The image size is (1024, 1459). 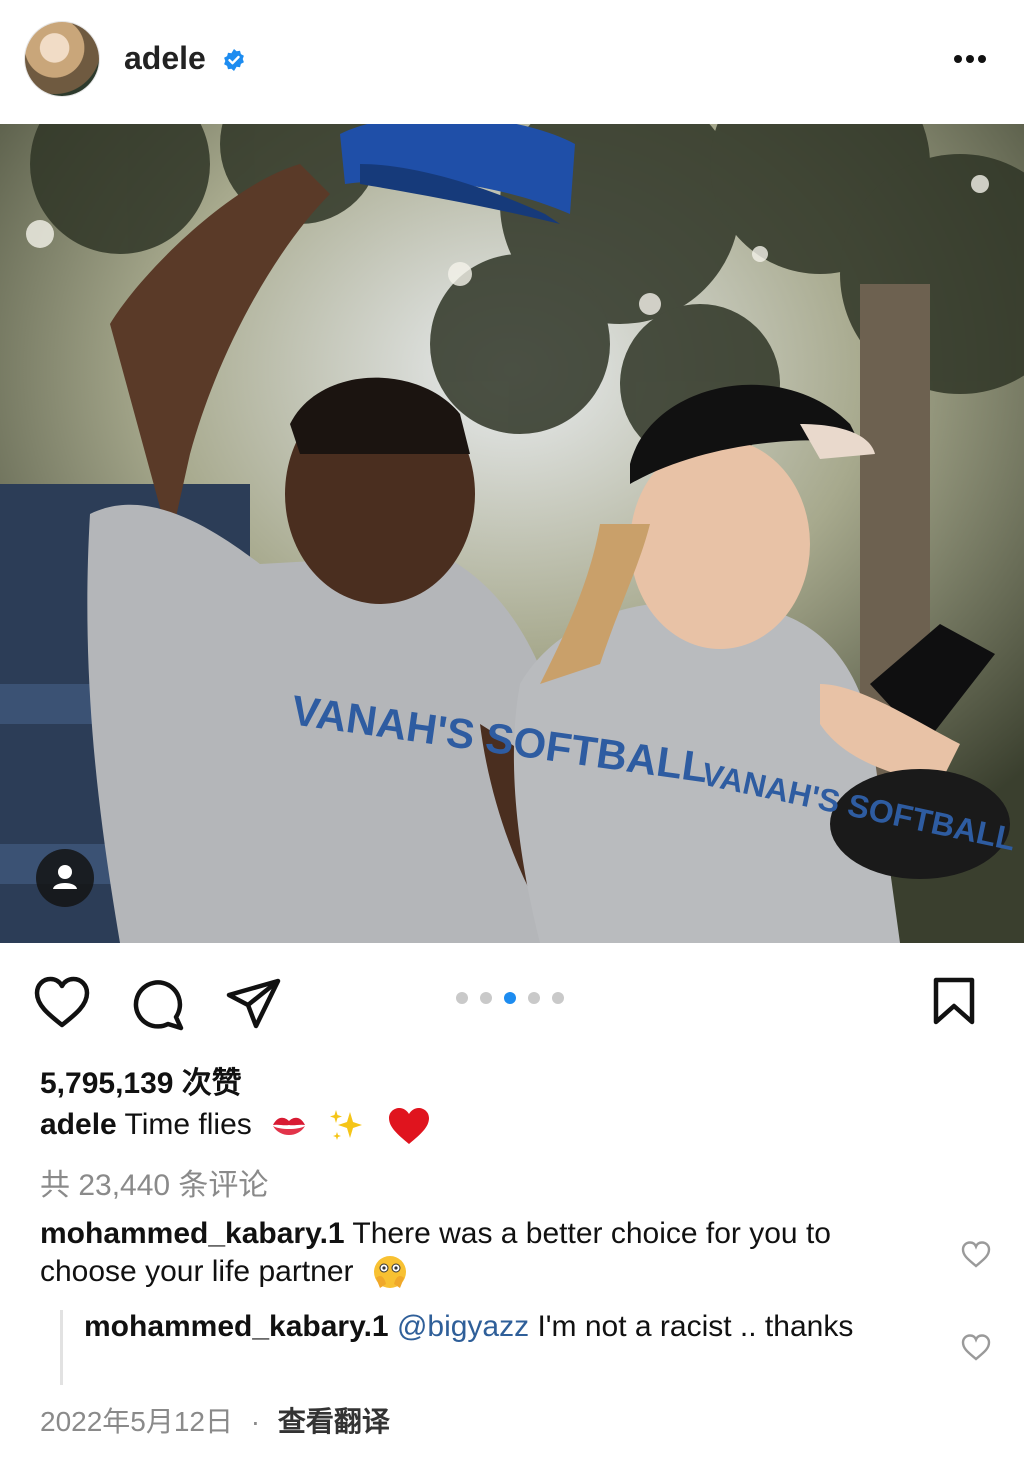 I want to click on post-footer: 2022年5月12日 · 查看翻译, so click(x=215, y=1420).